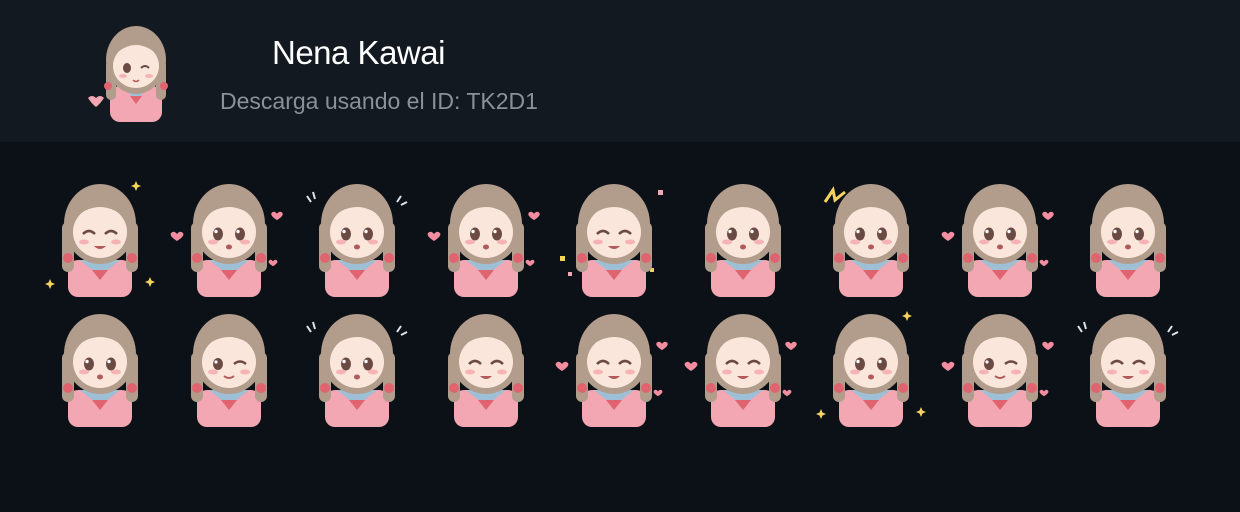  Describe the element at coordinates (229, 364) in the screenshot. I see `sticker-crying-pajamas` at that location.